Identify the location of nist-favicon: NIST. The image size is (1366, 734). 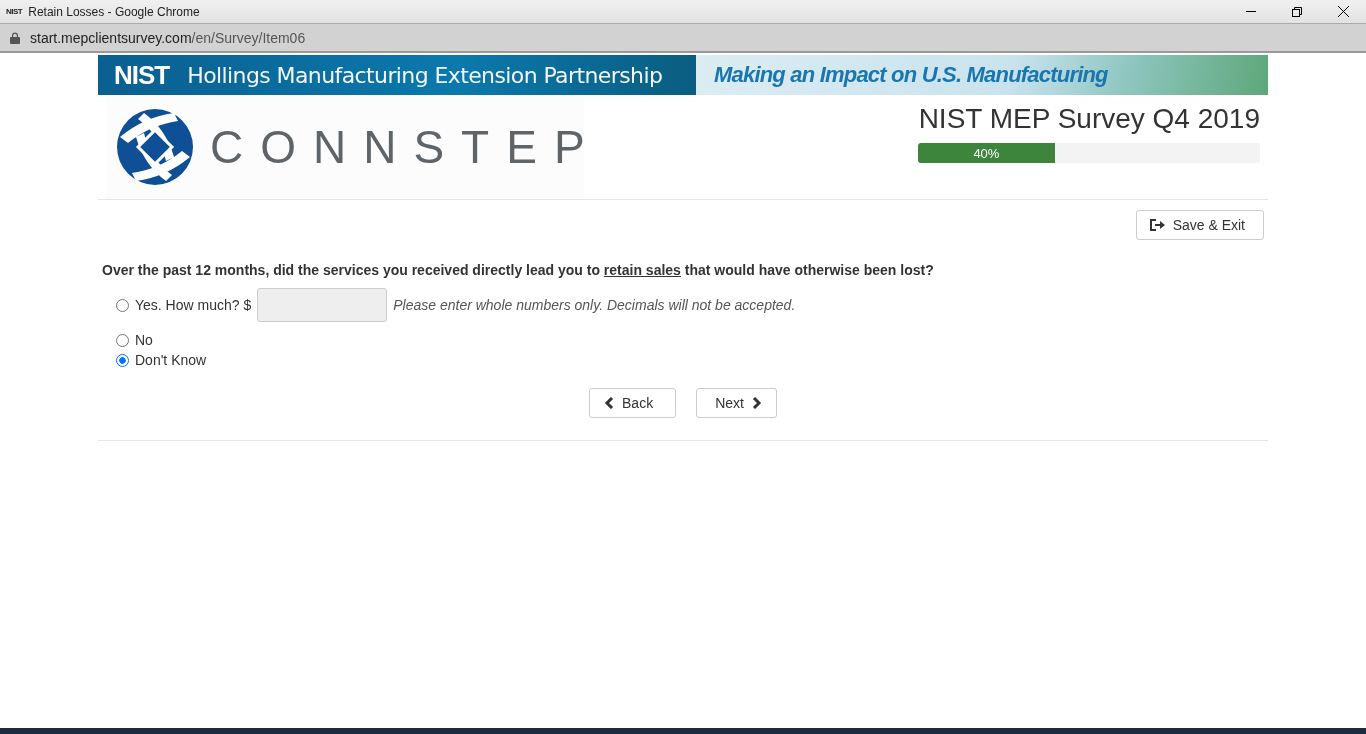
(14, 11).